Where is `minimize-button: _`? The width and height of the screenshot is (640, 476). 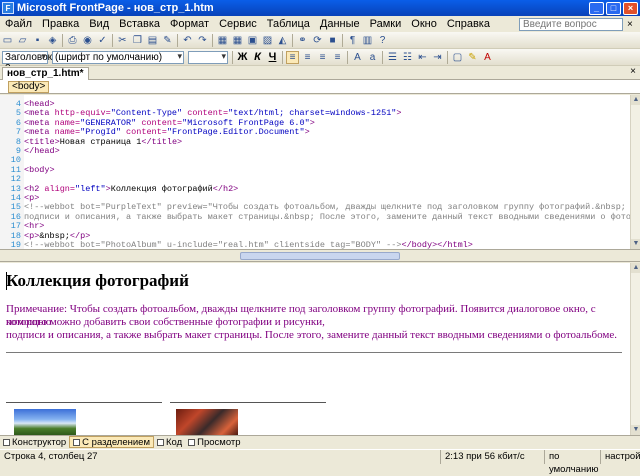
minimize-button: _ is located at coordinates (596, 8).